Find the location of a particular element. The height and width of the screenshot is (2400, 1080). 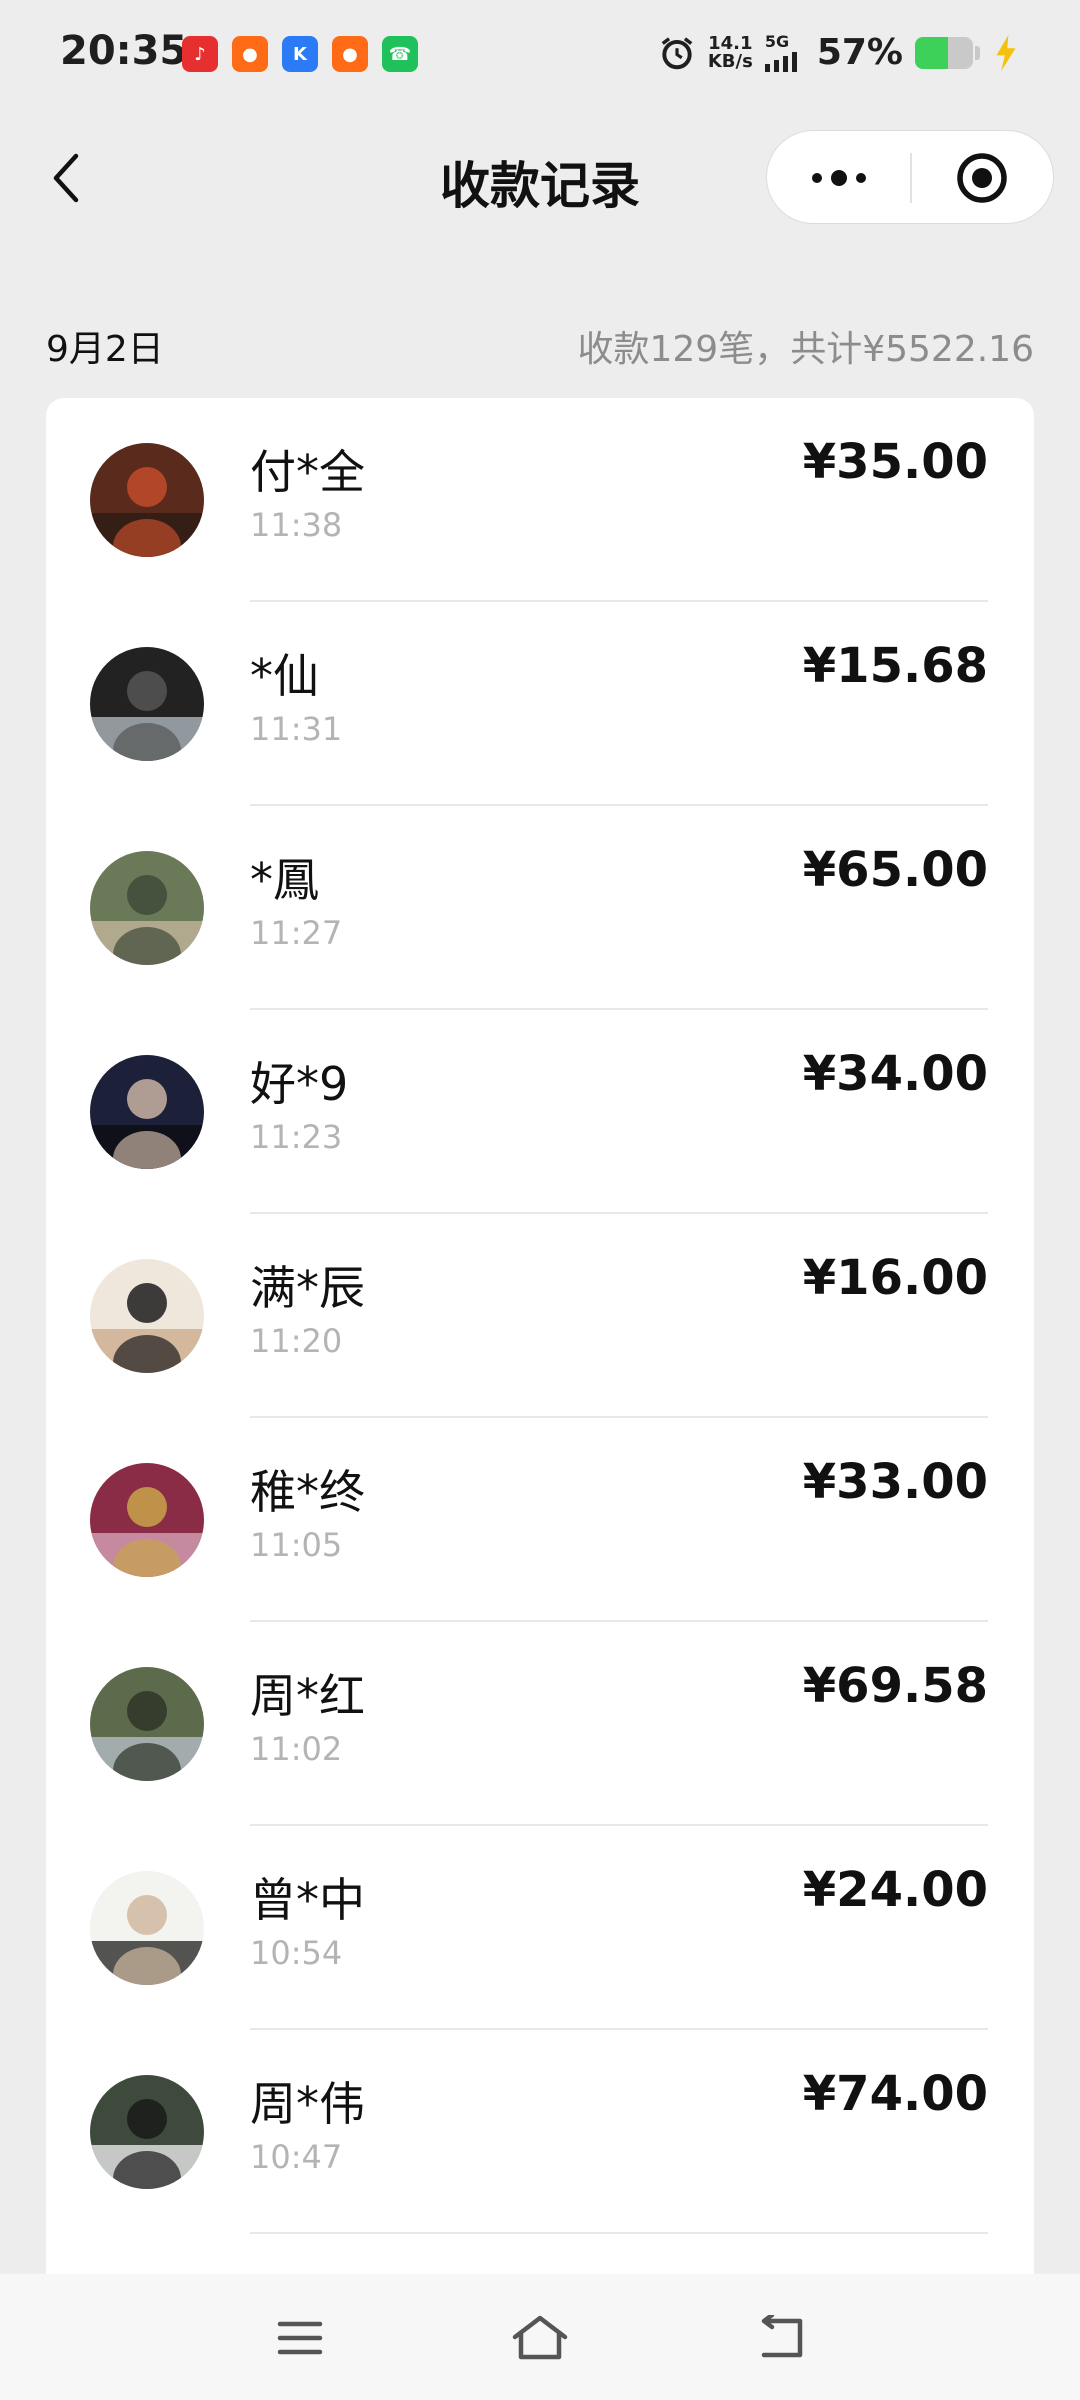

payer-name: 好*9 is located at coordinates (299, 1084).